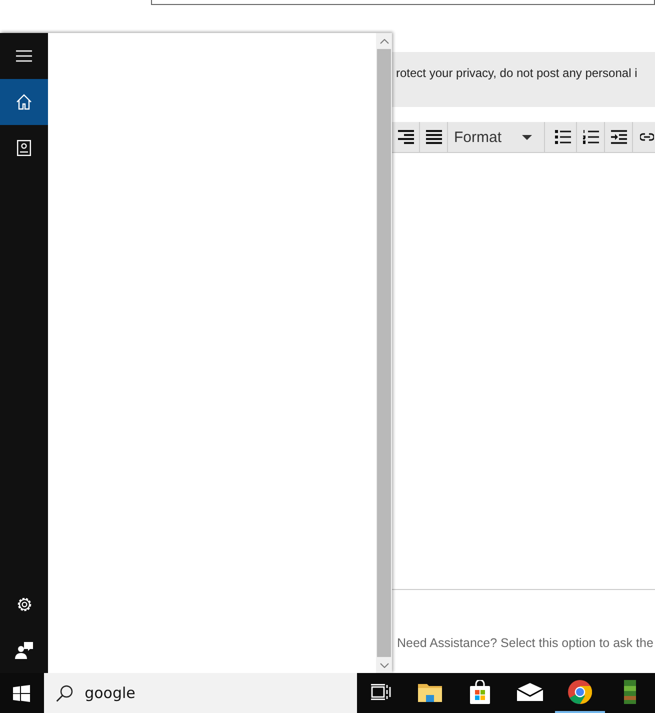  I want to click on bulleted-list-icon, so click(562, 137).